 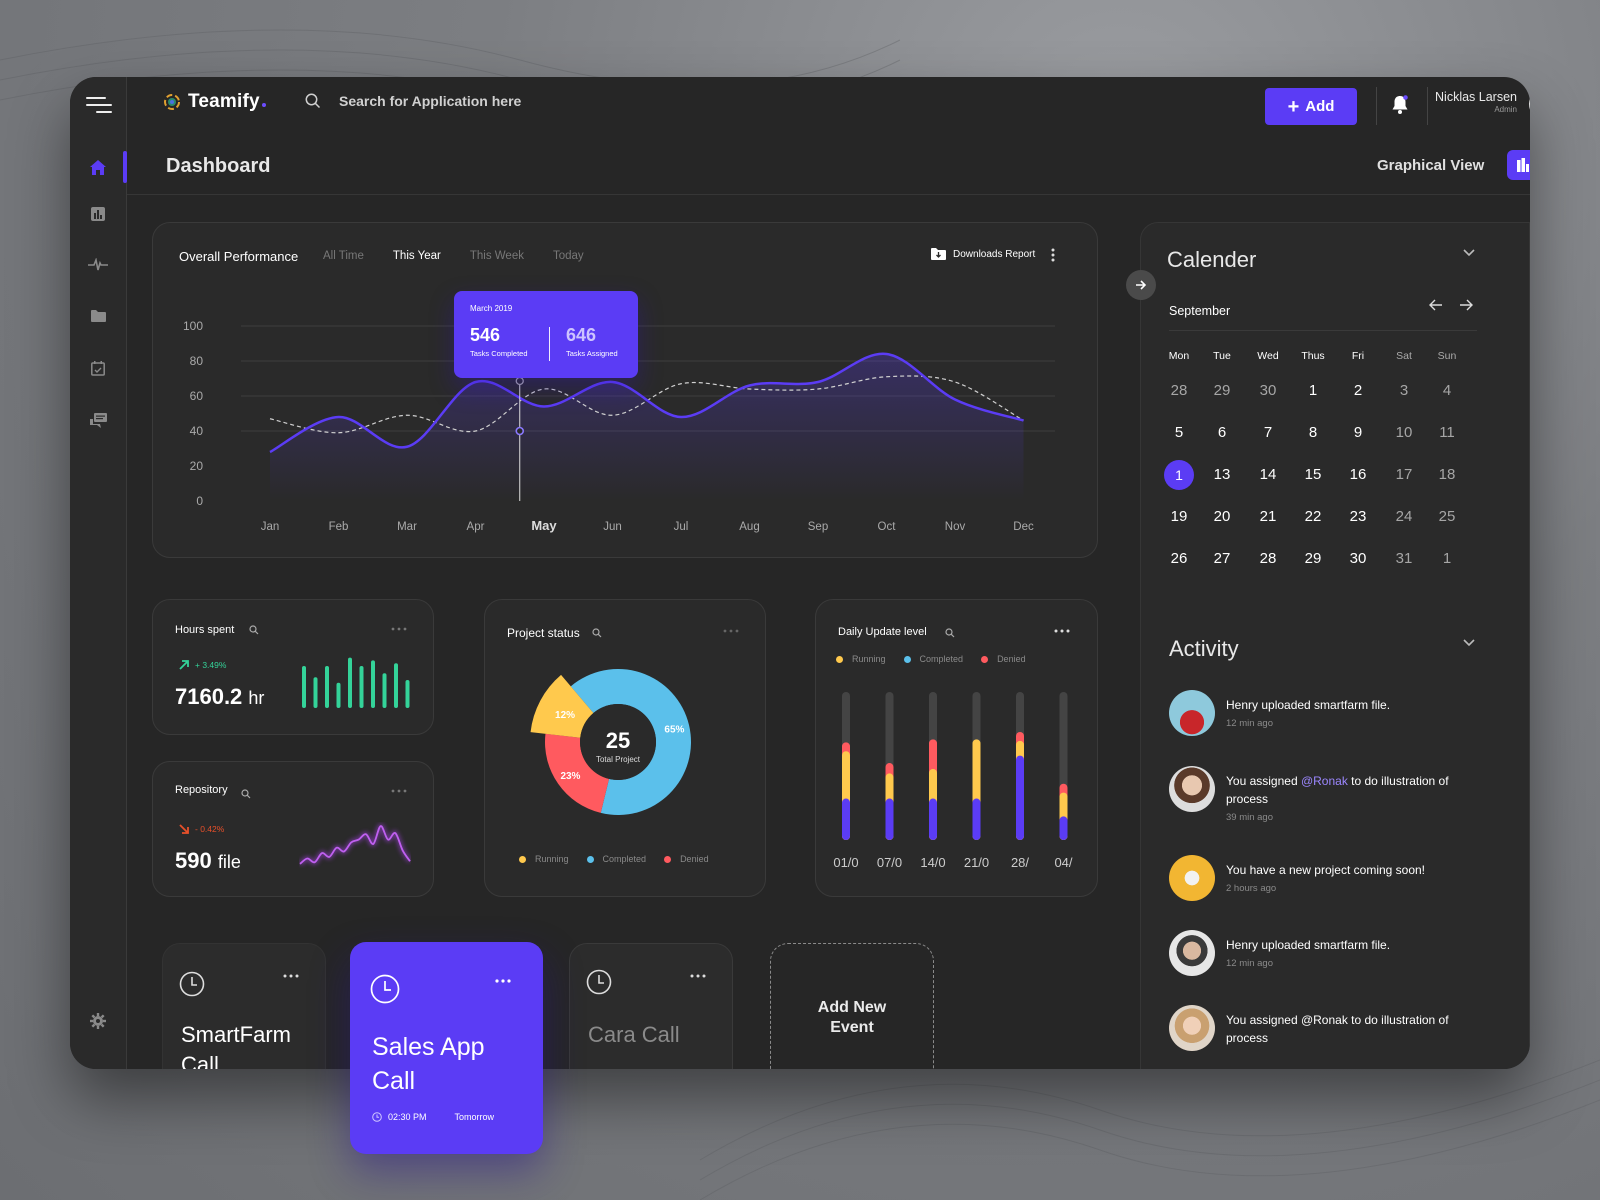 I want to click on tab-today: Today, so click(x=568, y=256).